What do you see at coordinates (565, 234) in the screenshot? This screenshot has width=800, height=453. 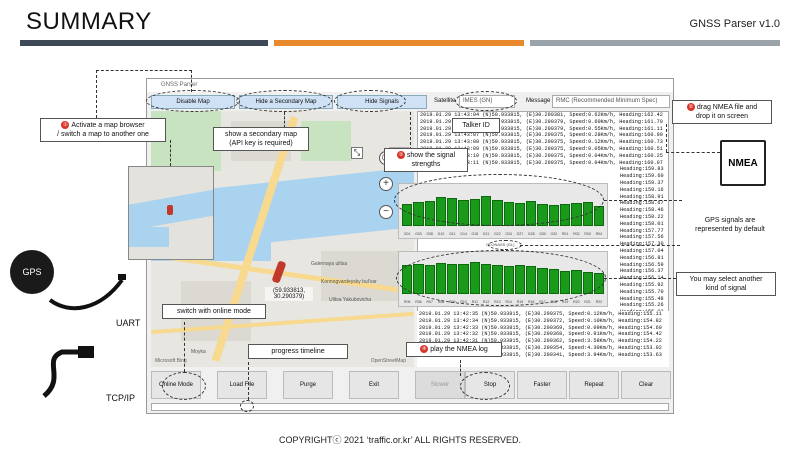 I see `signal-bar-label: R01` at bounding box center [565, 234].